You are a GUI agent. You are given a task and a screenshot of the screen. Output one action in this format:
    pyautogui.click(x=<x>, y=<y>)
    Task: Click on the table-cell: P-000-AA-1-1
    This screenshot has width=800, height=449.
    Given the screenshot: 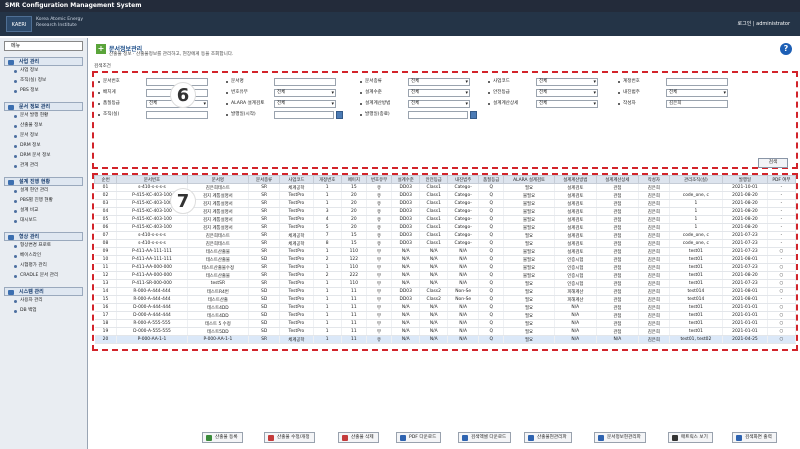 What is the action you would take?
    pyautogui.click(x=218, y=339)
    